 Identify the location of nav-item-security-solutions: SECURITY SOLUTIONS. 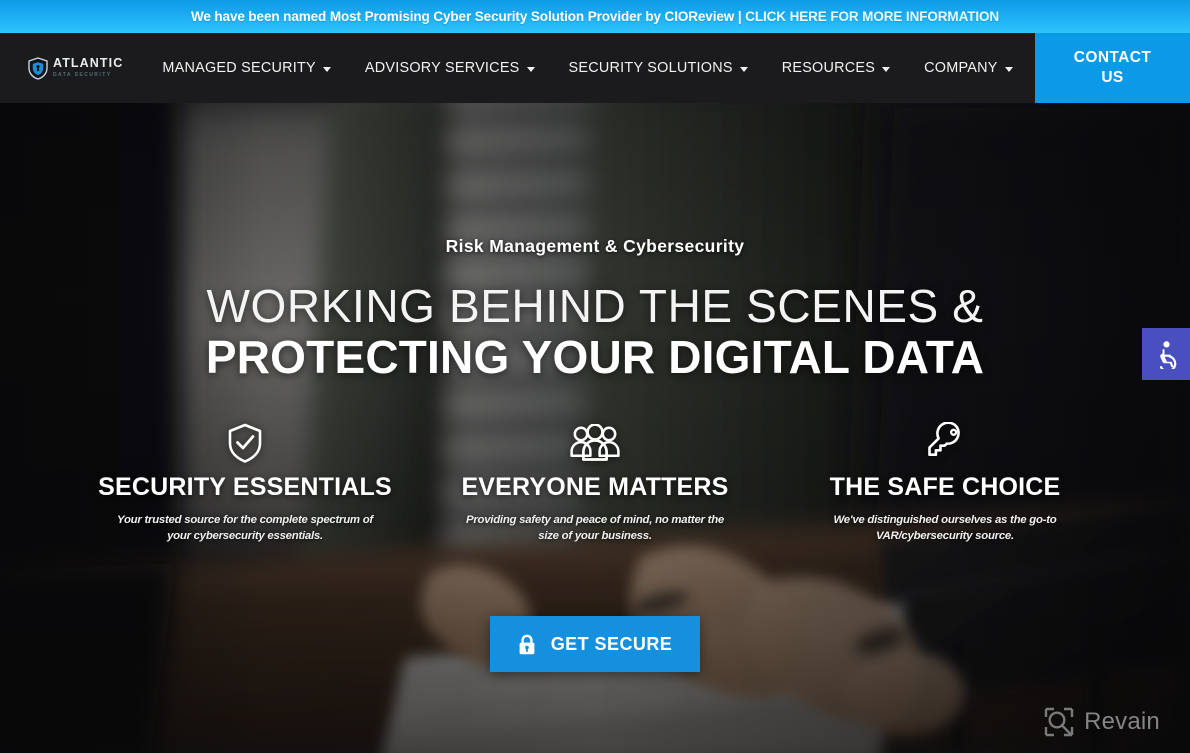
(658, 68).